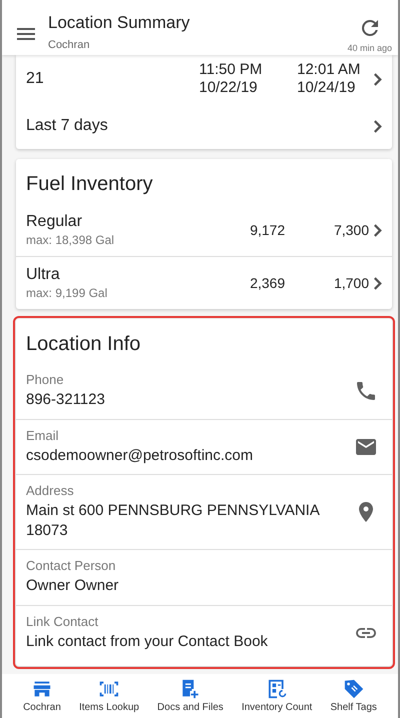 This screenshot has height=718, width=400. I want to click on card-title: Fuel Inventory, so click(89, 185).